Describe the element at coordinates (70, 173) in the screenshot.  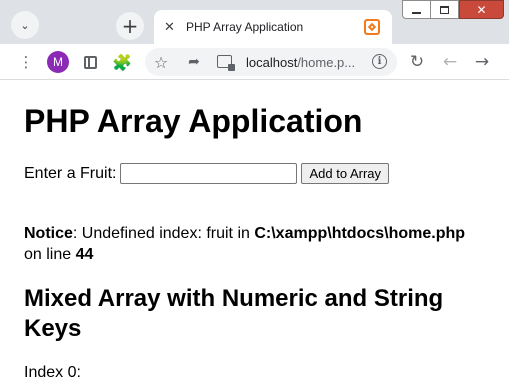
I see `fruit-label: Enter a Fruit:` at that location.